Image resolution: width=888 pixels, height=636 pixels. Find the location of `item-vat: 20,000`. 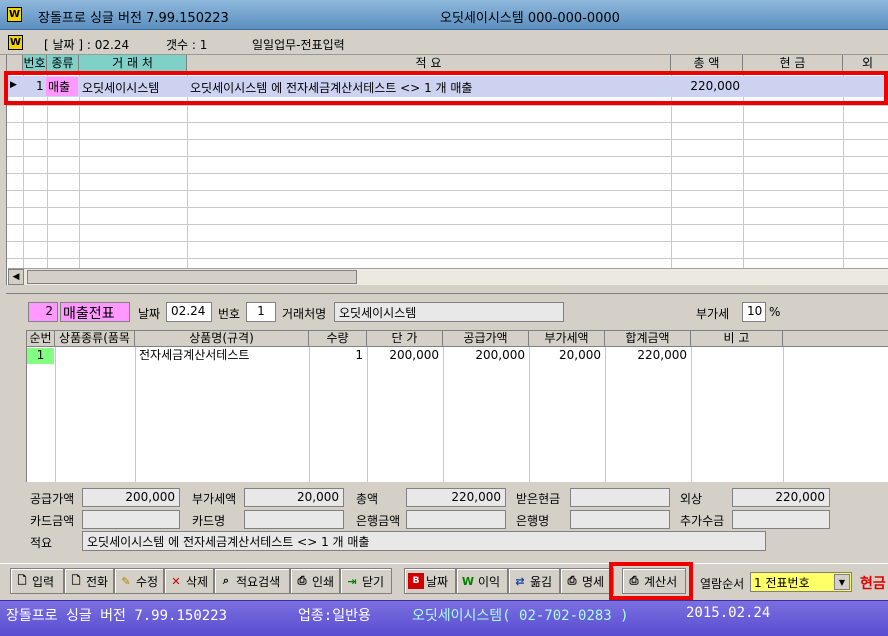

item-vat: 20,000 is located at coordinates (580, 355).